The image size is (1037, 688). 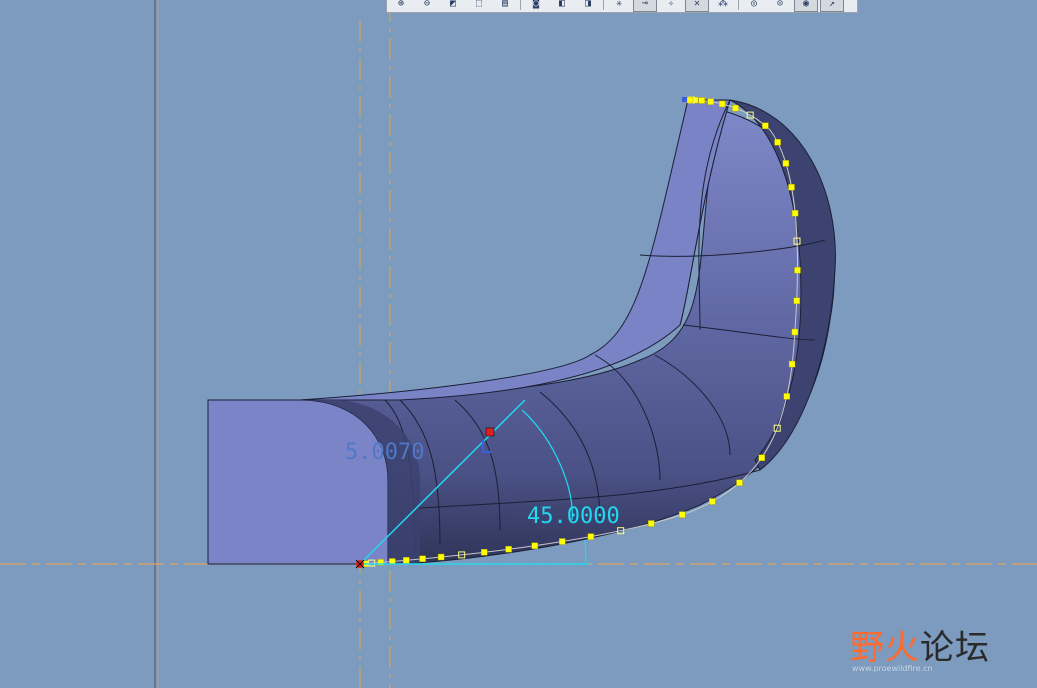 I want to click on datum-points-button: ✧, so click(x=671, y=6).